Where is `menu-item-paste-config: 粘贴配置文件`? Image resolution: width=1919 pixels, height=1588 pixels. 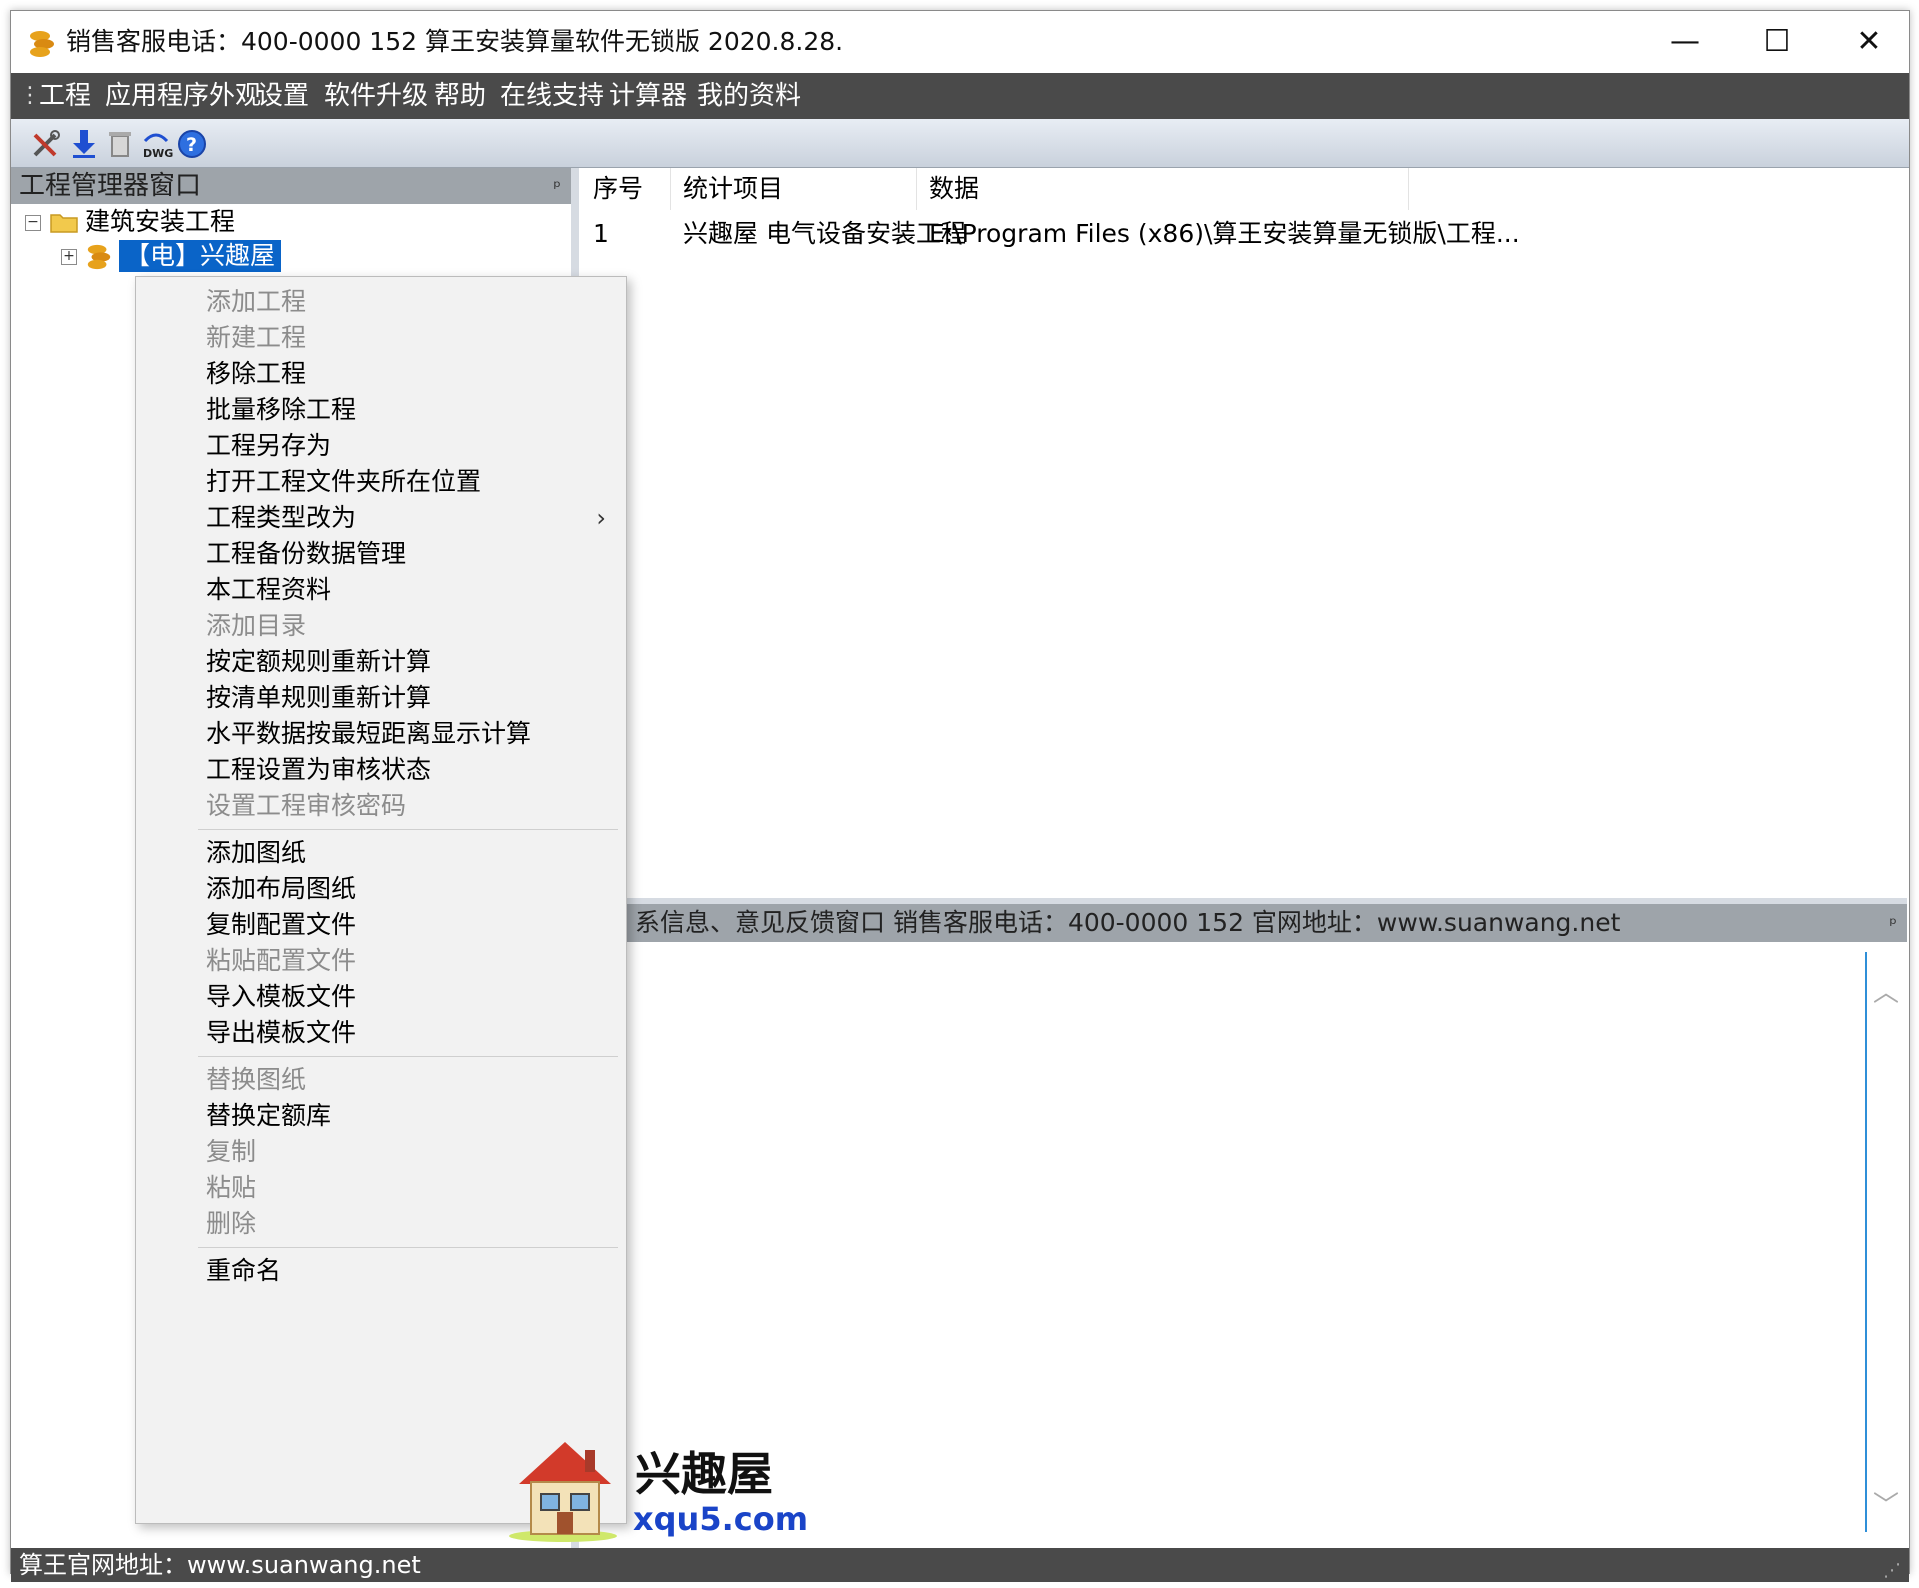 menu-item-paste-config: 粘贴配置文件 is located at coordinates (381, 961).